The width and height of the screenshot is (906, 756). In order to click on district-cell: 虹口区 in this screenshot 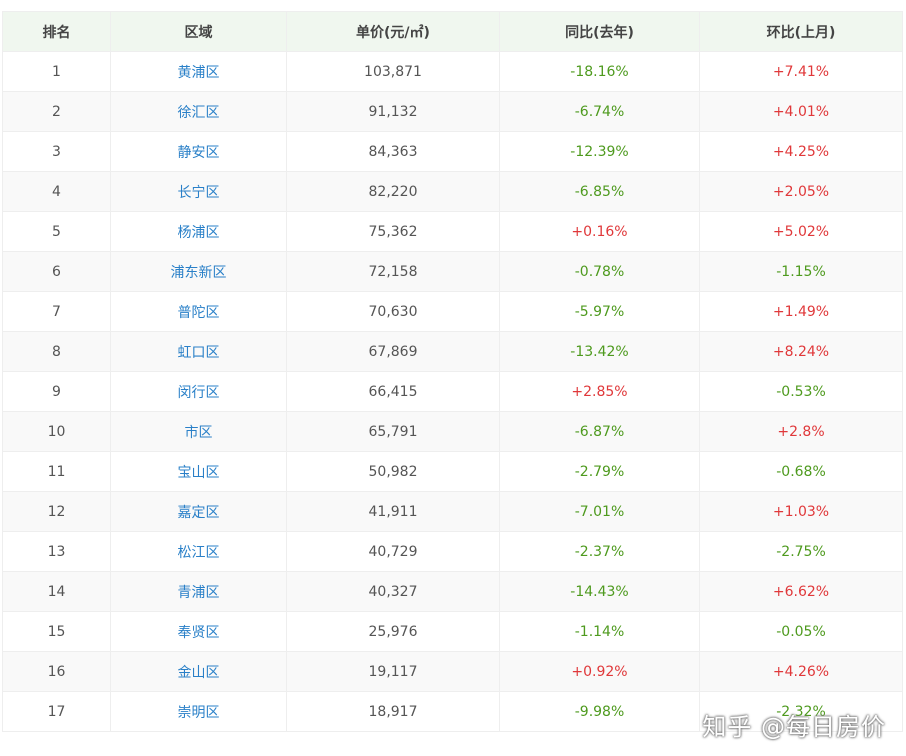, I will do `click(198, 351)`.